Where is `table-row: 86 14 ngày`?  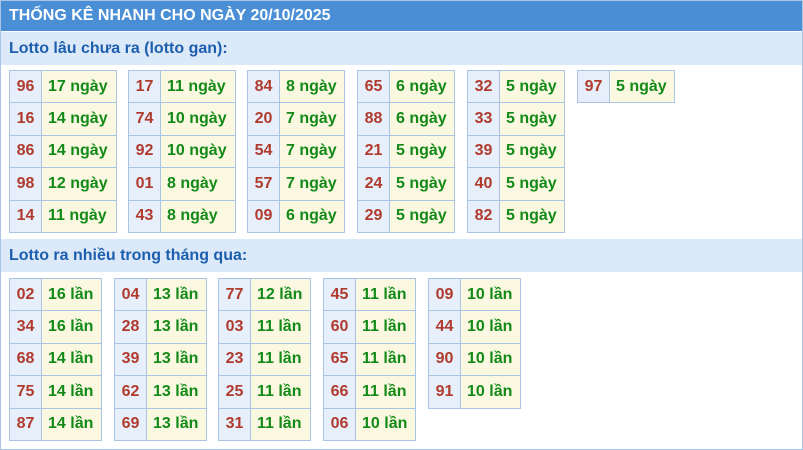 table-row: 86 14 ngày is located at coordinates (63, 151).